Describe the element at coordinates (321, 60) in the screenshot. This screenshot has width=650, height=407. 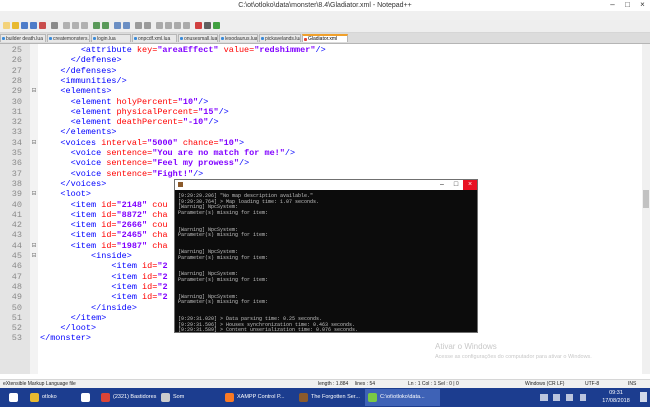
I see `code-line: 26 </defense>` at that location.